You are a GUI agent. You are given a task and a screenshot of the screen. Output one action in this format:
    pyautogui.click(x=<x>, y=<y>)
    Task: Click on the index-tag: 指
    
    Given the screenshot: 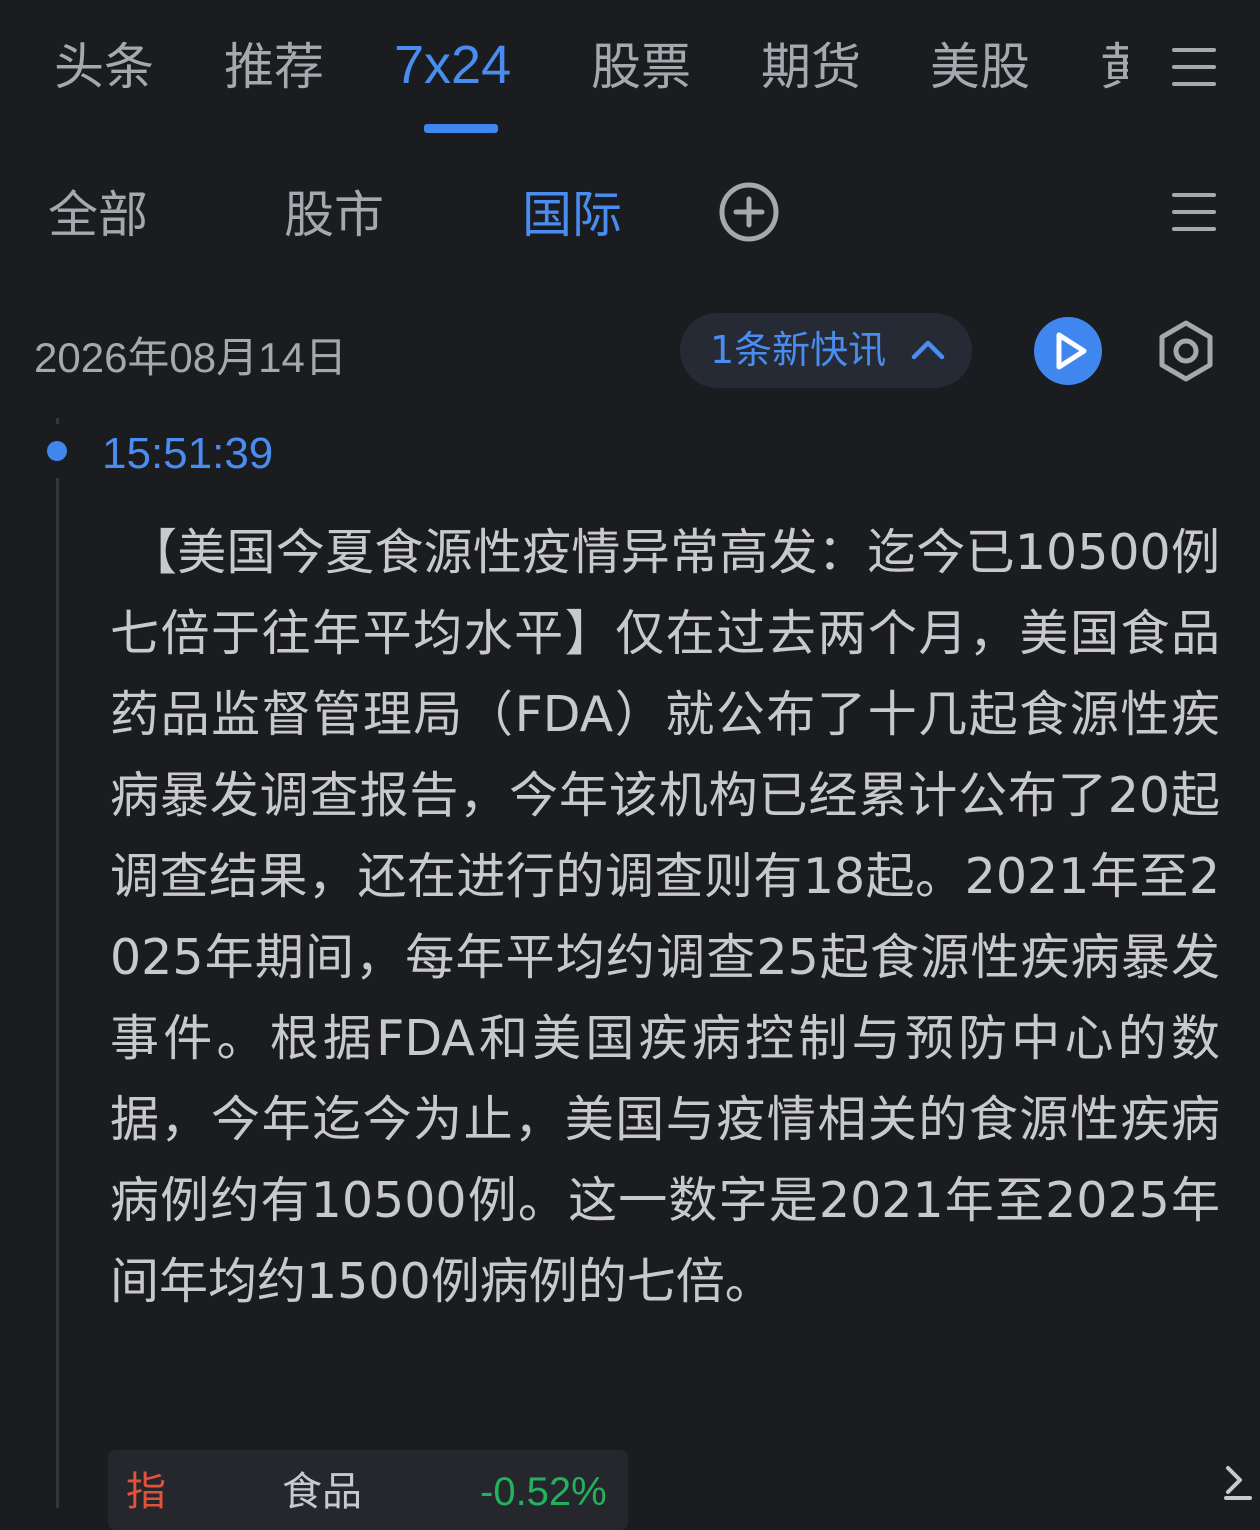 What is the action you would take?
    pyautogui.click(x=146, y=1492)
    